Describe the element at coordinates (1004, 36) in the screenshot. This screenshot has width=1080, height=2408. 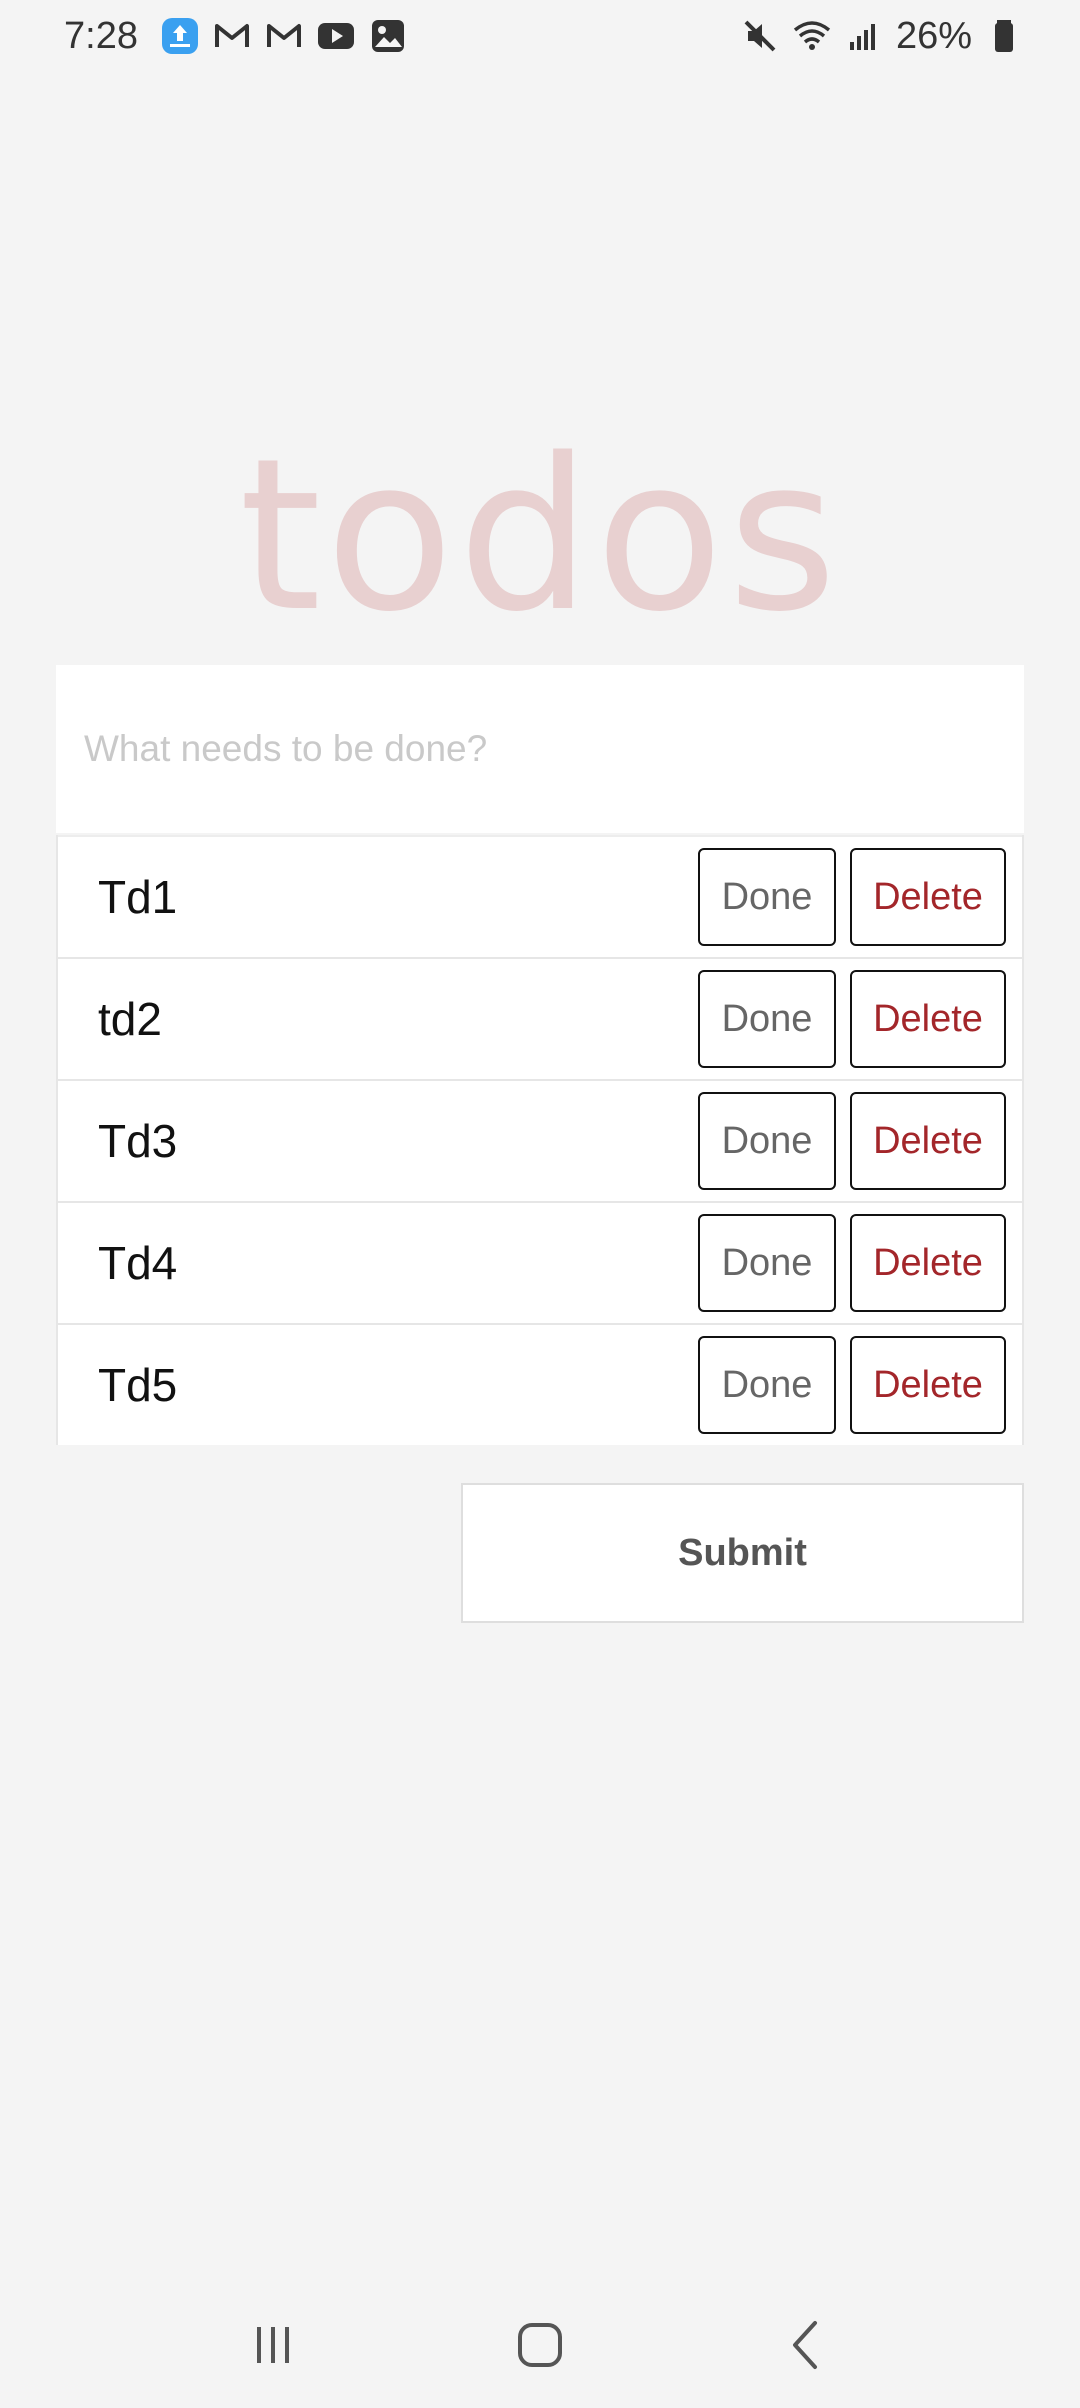
I see `battery-icon` at that location.